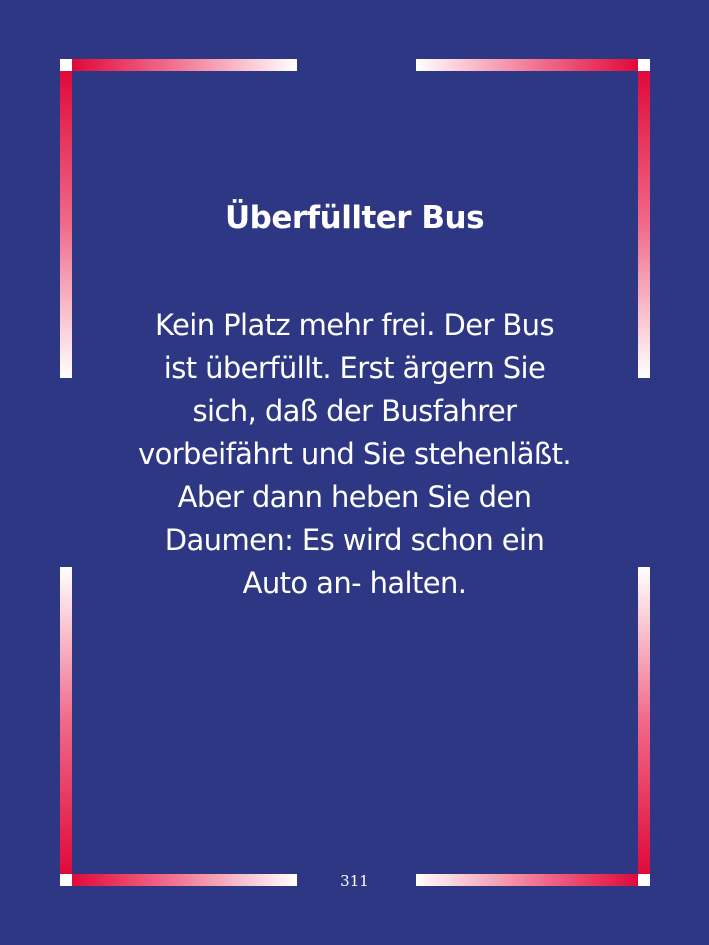 Image resolution: width=709 pixels, height=945 pixels. I want to click on frame-left-lower-bar, so click(66, 720).